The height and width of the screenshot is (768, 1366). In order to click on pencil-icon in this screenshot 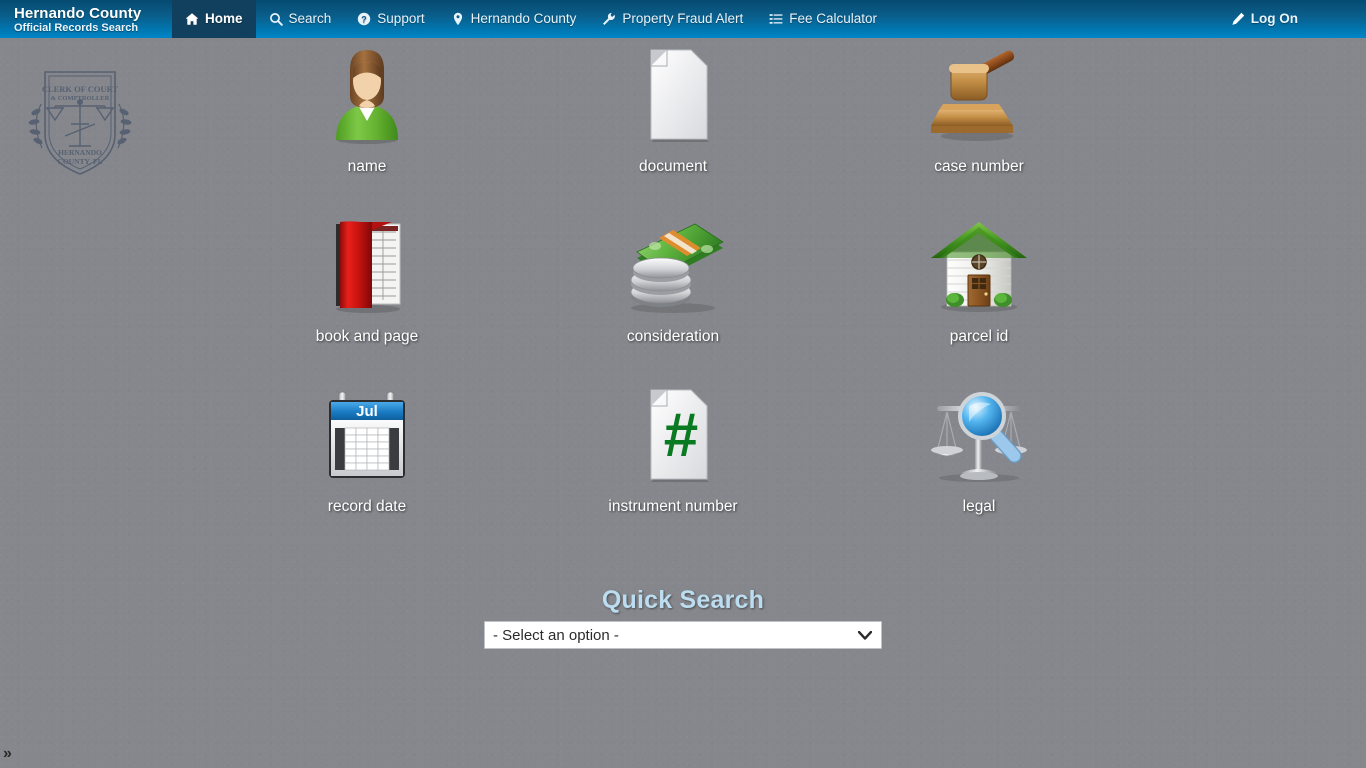, I will do `click(1238, 19)`.